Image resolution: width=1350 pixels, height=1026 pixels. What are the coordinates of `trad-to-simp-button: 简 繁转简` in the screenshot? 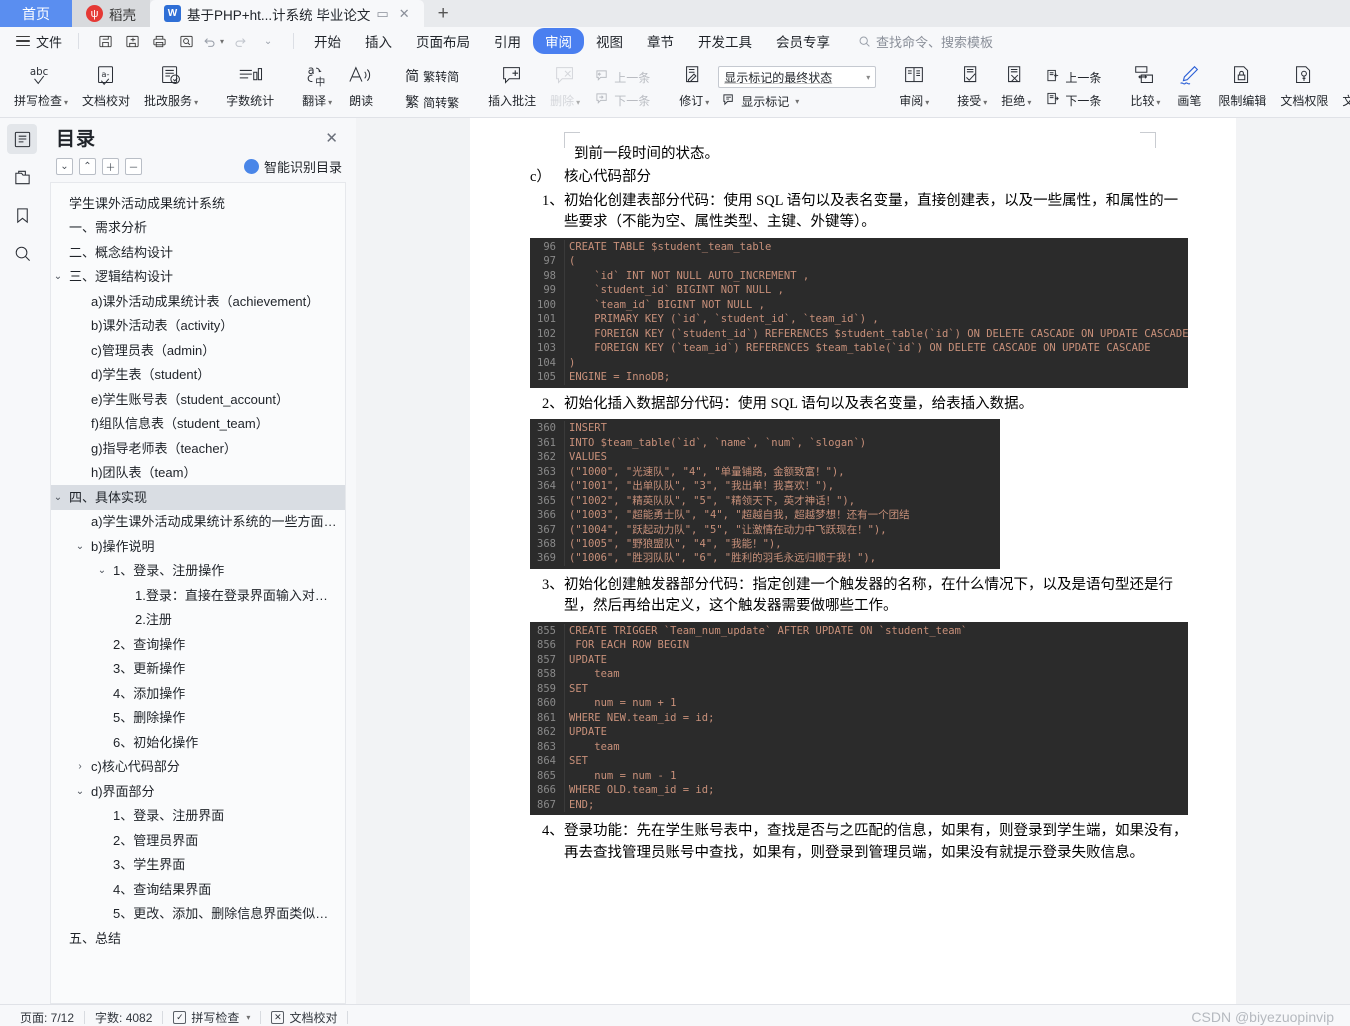 It's located at (432, 76).